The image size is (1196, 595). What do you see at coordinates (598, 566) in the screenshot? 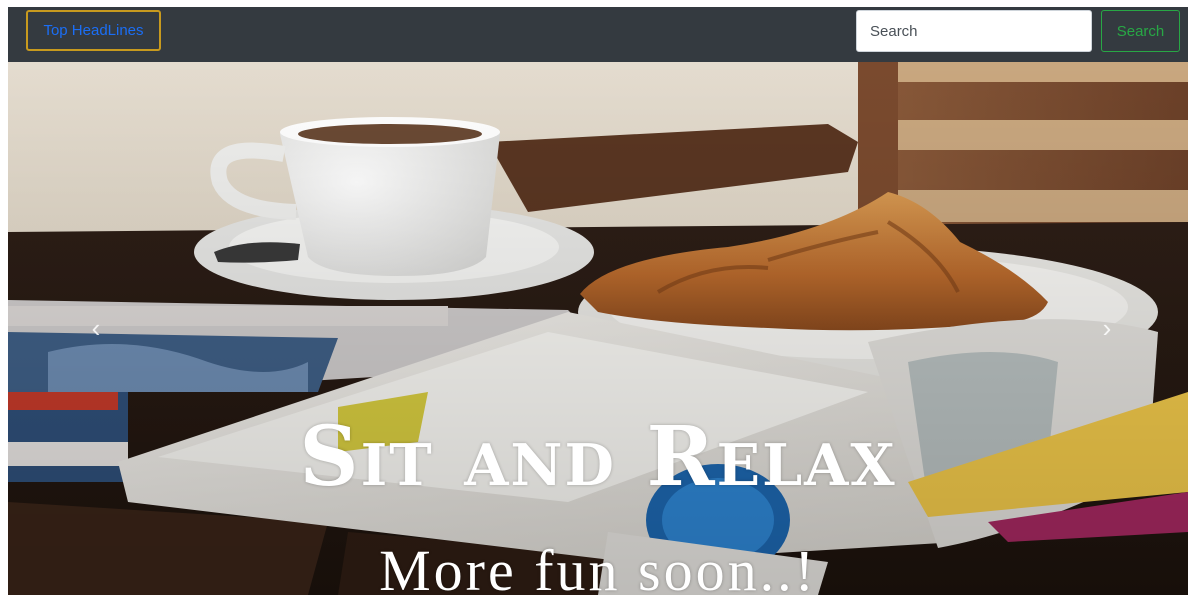
I see `carousel-caption-subtitle: More fun soon..!` at bounding box center [598, 566].